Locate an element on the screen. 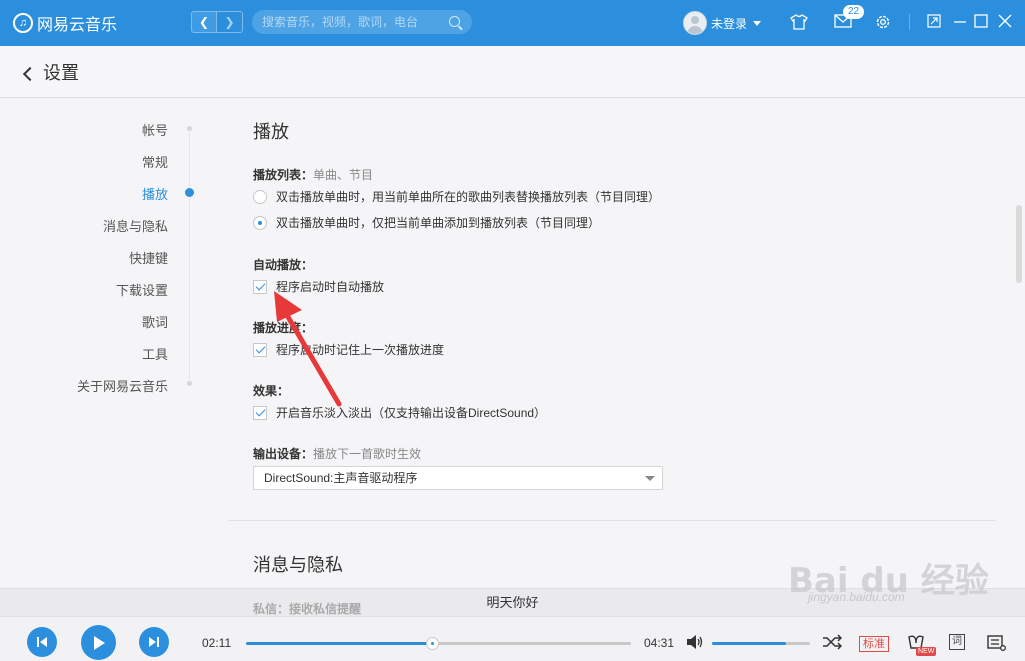 The image size is (1025, 661). titlebar-divider is located at coordinates (909, 22).